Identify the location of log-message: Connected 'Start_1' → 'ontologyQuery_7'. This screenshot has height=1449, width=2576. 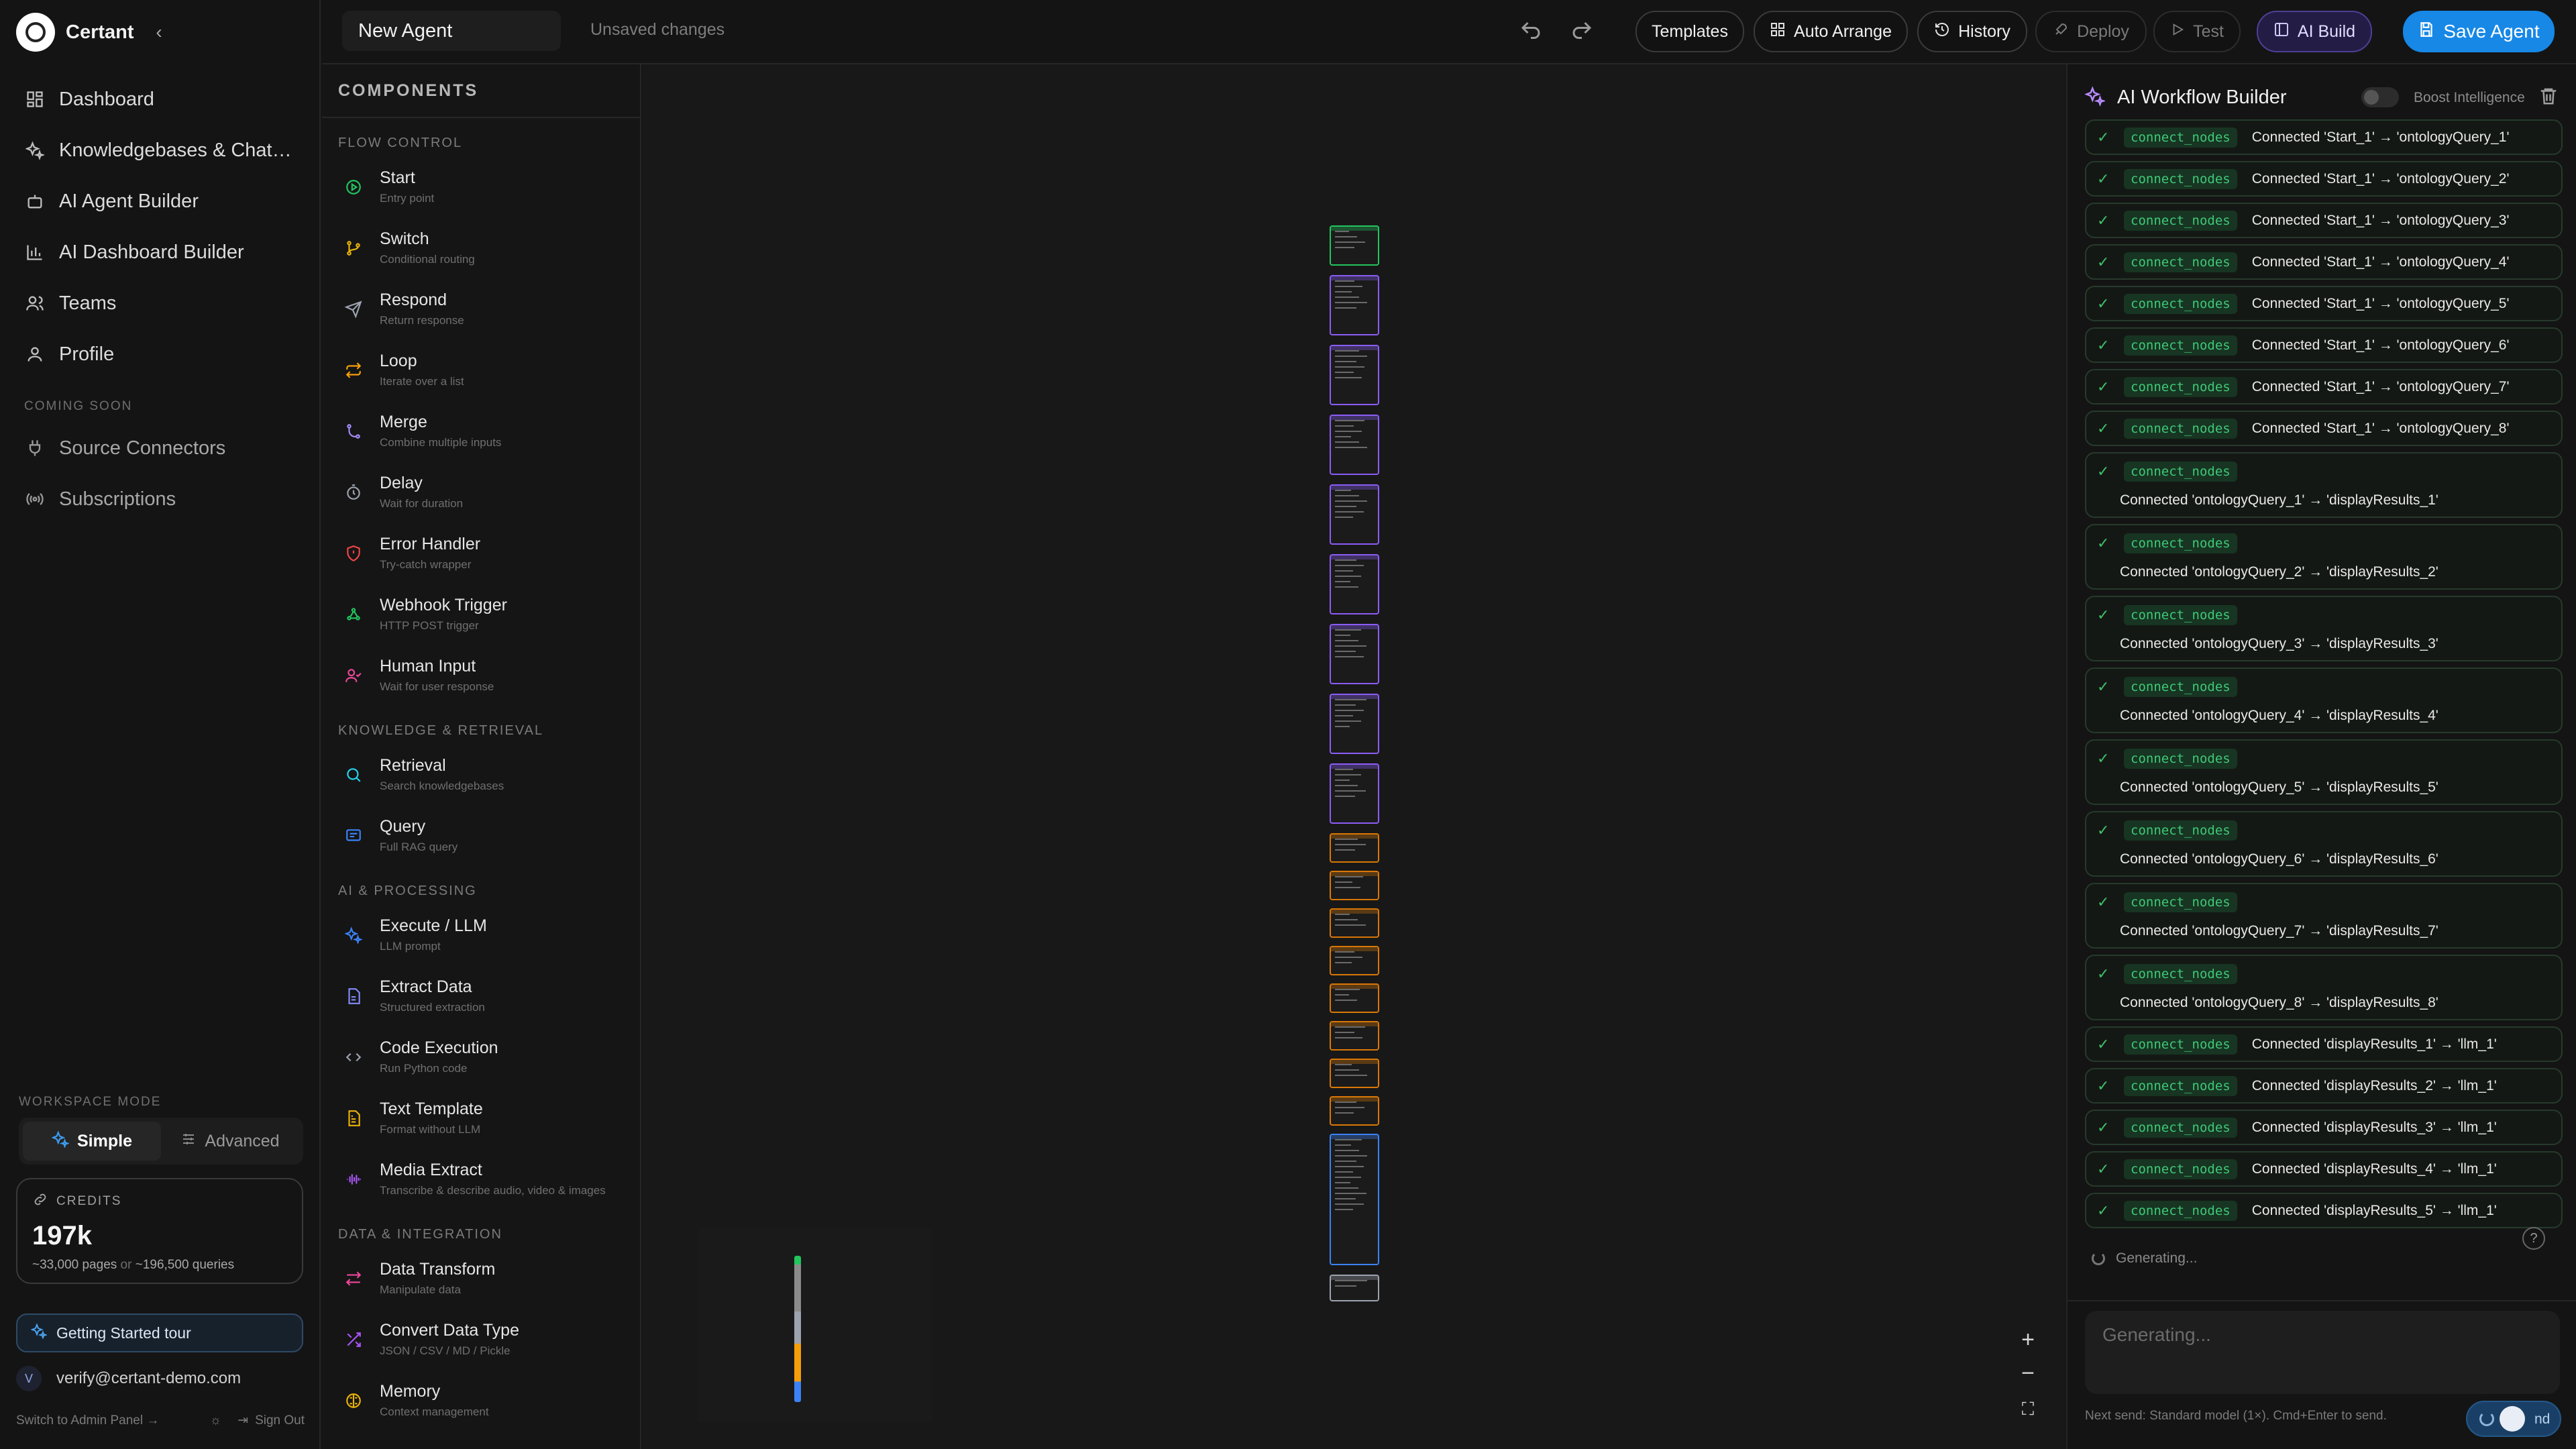
(2380, 386).